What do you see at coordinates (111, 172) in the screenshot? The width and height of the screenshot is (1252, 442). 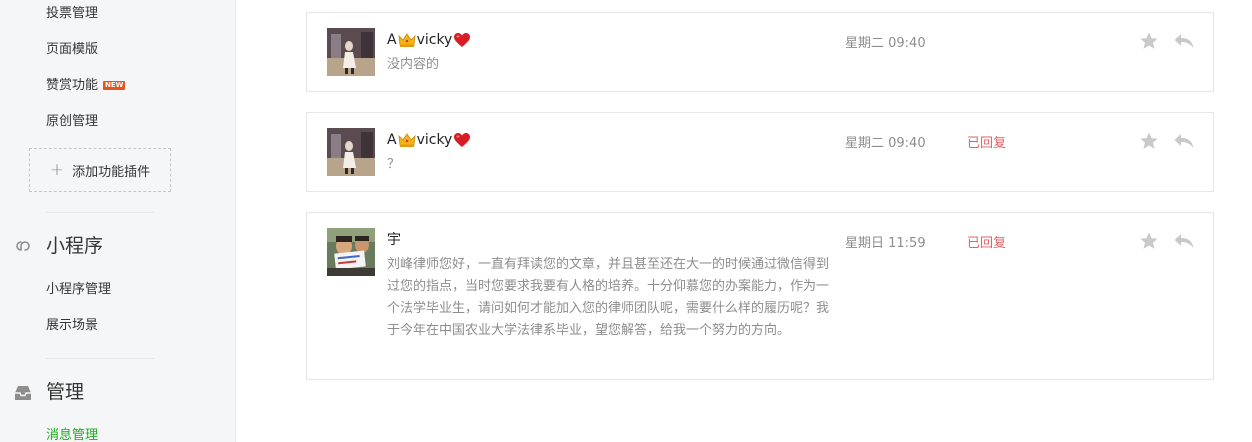 I see `add-plugin-label: 添加功能插件` at bounding box center [111, 172].